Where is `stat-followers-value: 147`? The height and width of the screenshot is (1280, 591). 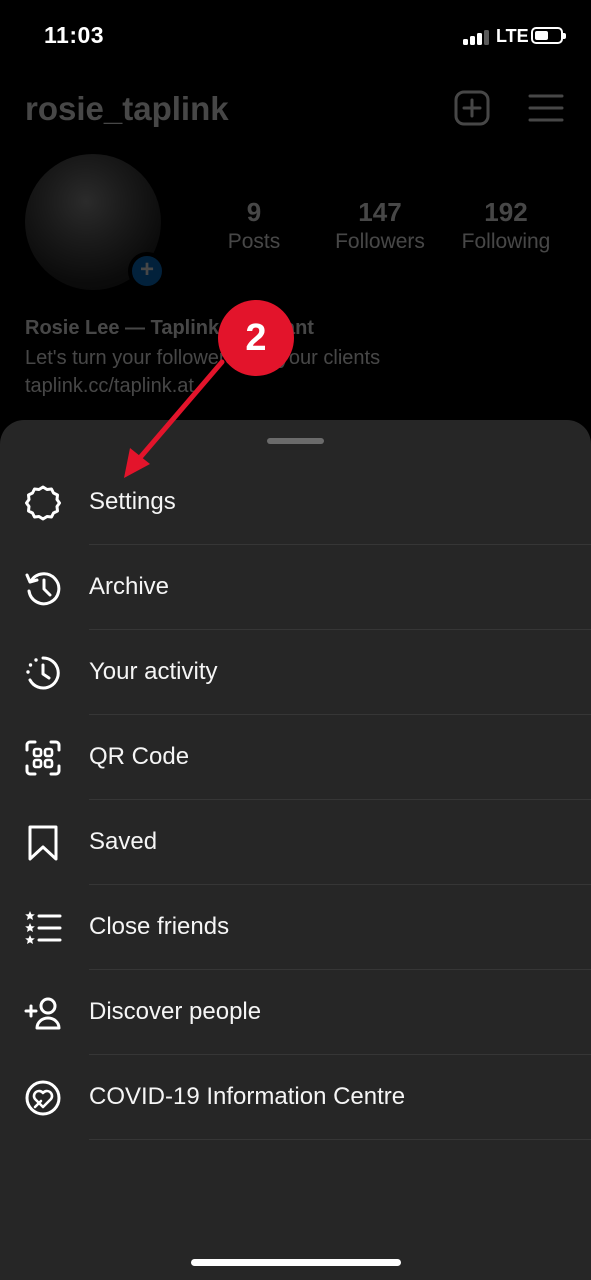
stat-followers-value: 147 is located at coordinates (380, 212).